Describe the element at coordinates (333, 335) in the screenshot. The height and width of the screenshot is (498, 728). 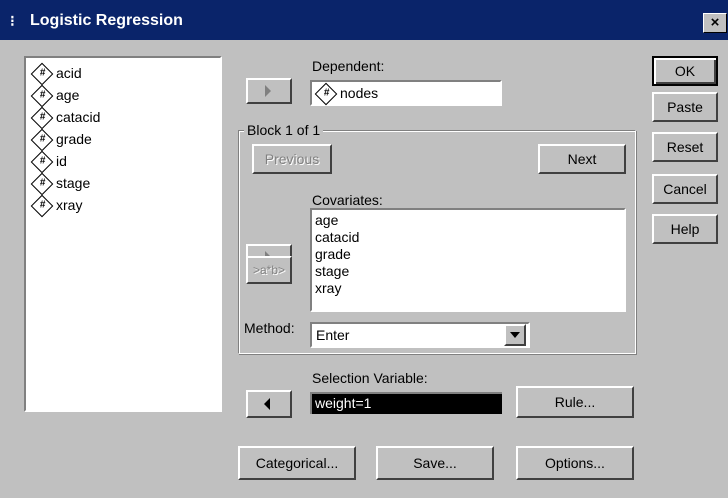
I see `method-value: Enter` at that location.